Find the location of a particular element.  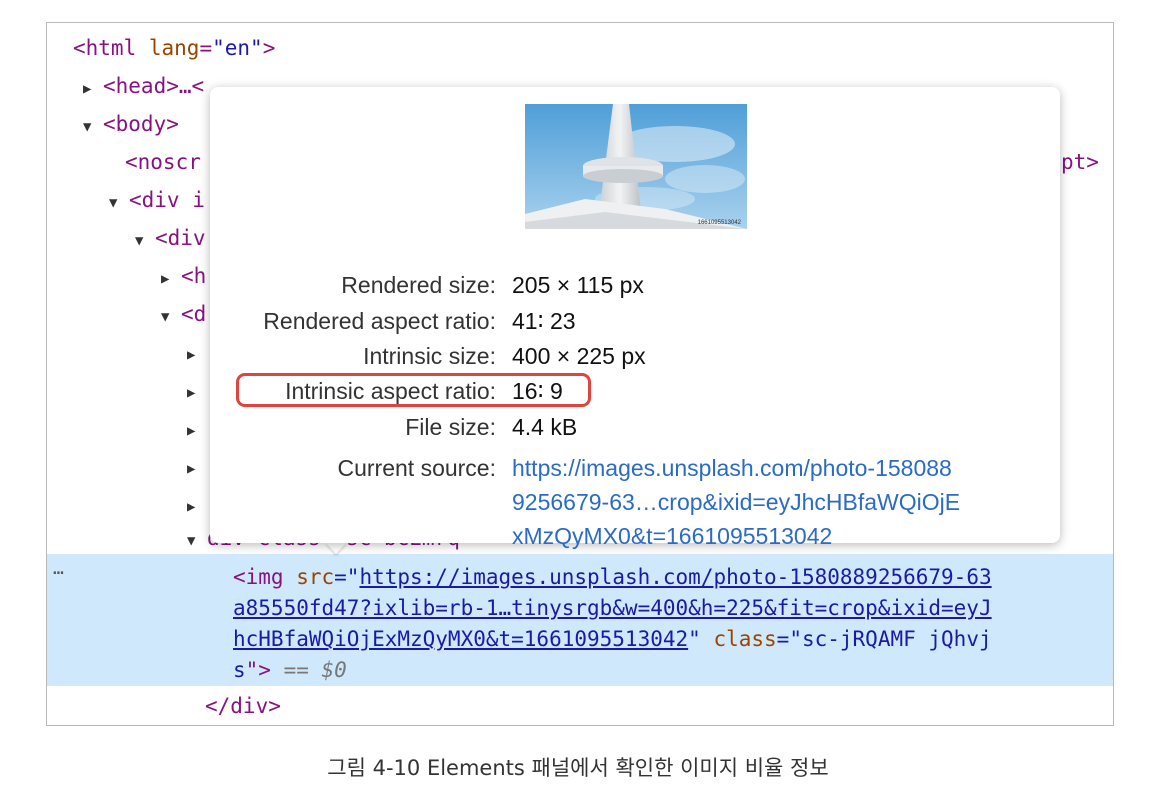

console-ref: == $0 is located at coordinates (308, 670).